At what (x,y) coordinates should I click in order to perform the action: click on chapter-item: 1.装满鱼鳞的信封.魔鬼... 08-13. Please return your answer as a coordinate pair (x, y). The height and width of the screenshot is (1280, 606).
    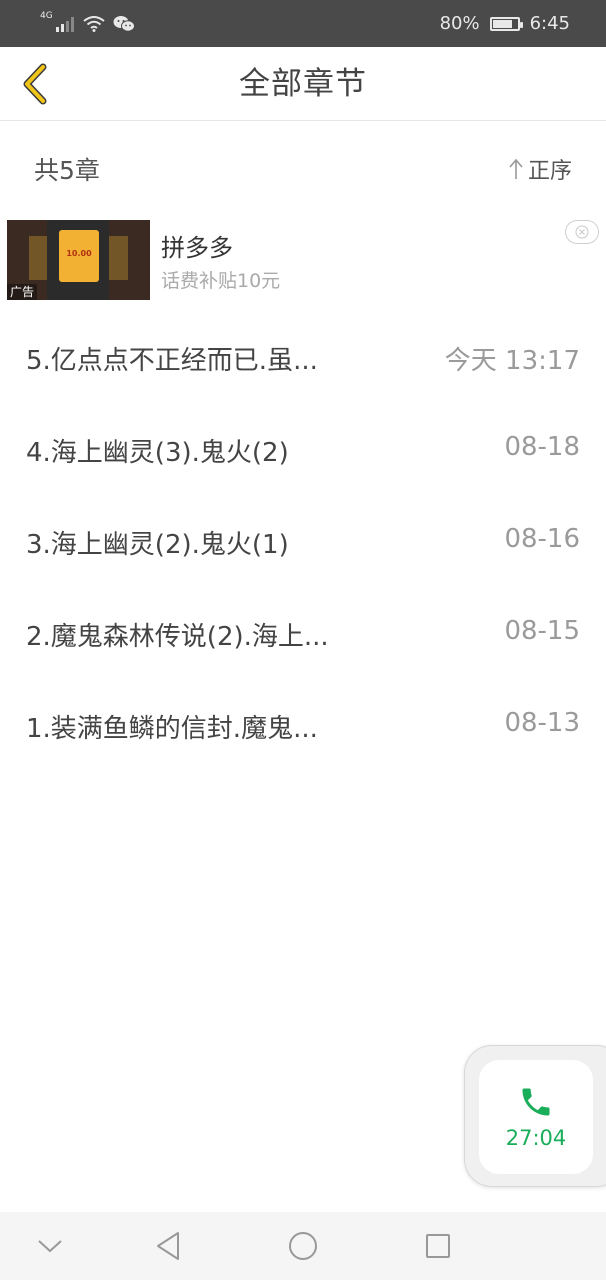
    Looking at the image, I should click on (303, 726).